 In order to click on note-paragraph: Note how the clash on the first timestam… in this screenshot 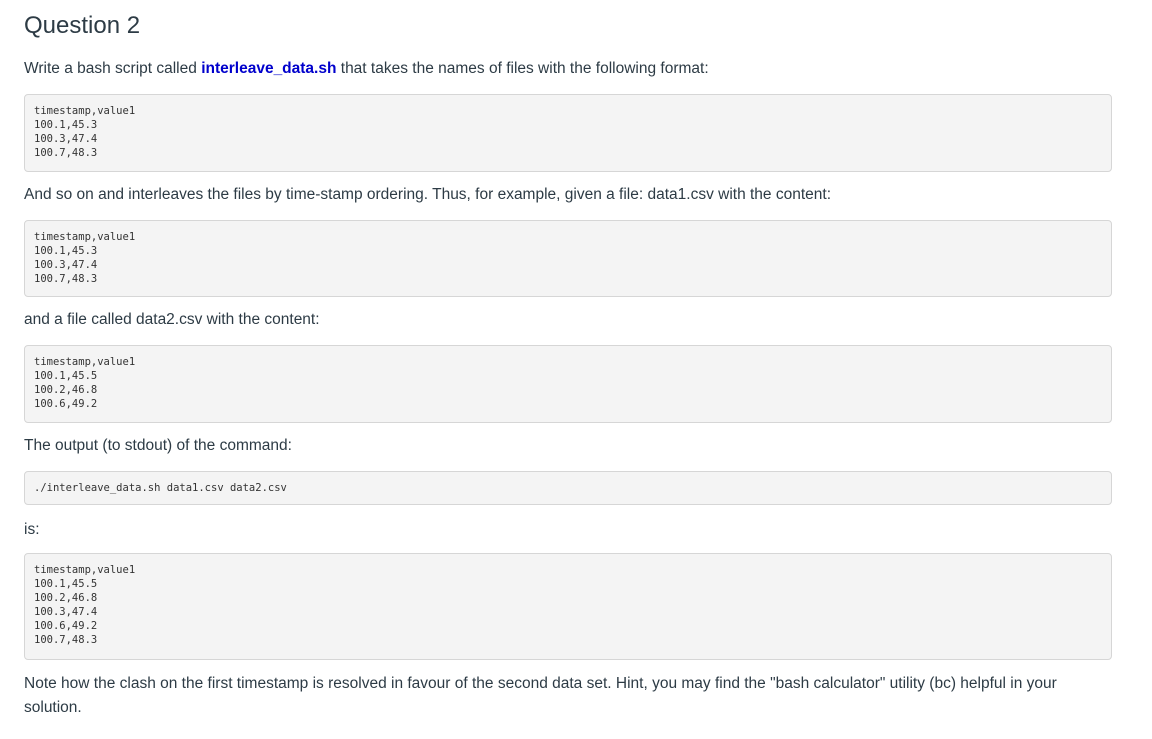, I will do `click(540, 695)`.